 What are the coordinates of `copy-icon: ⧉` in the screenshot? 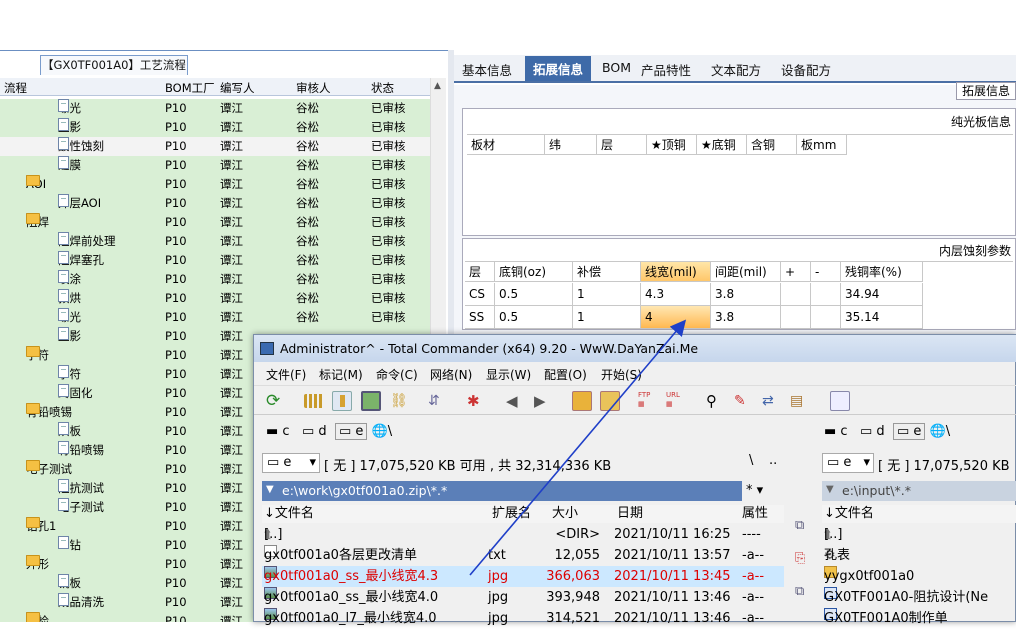 It's located at (799, 525).